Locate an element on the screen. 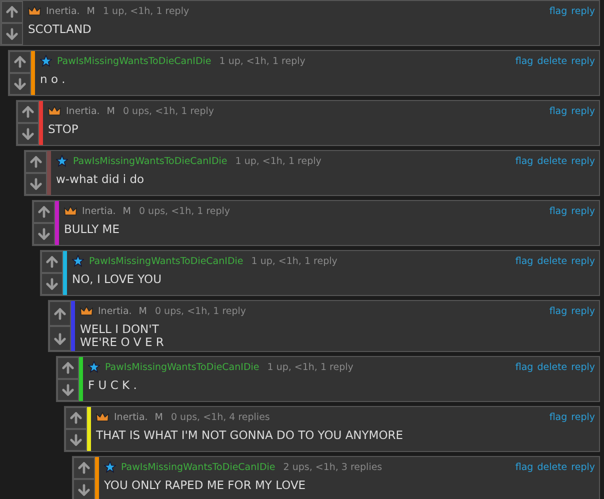  comment-text: n o . is located at coordinates (53, 79).